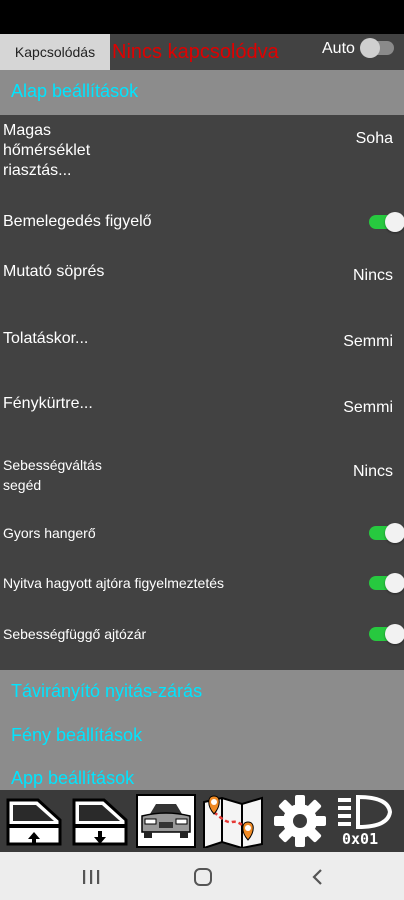 The height and width of the screenshot is (900, 404). What do you see at coordinates (55, 52) in the screenshot?
I see `connect-button: Kapcsolódás` at bounding box center [55, 52].